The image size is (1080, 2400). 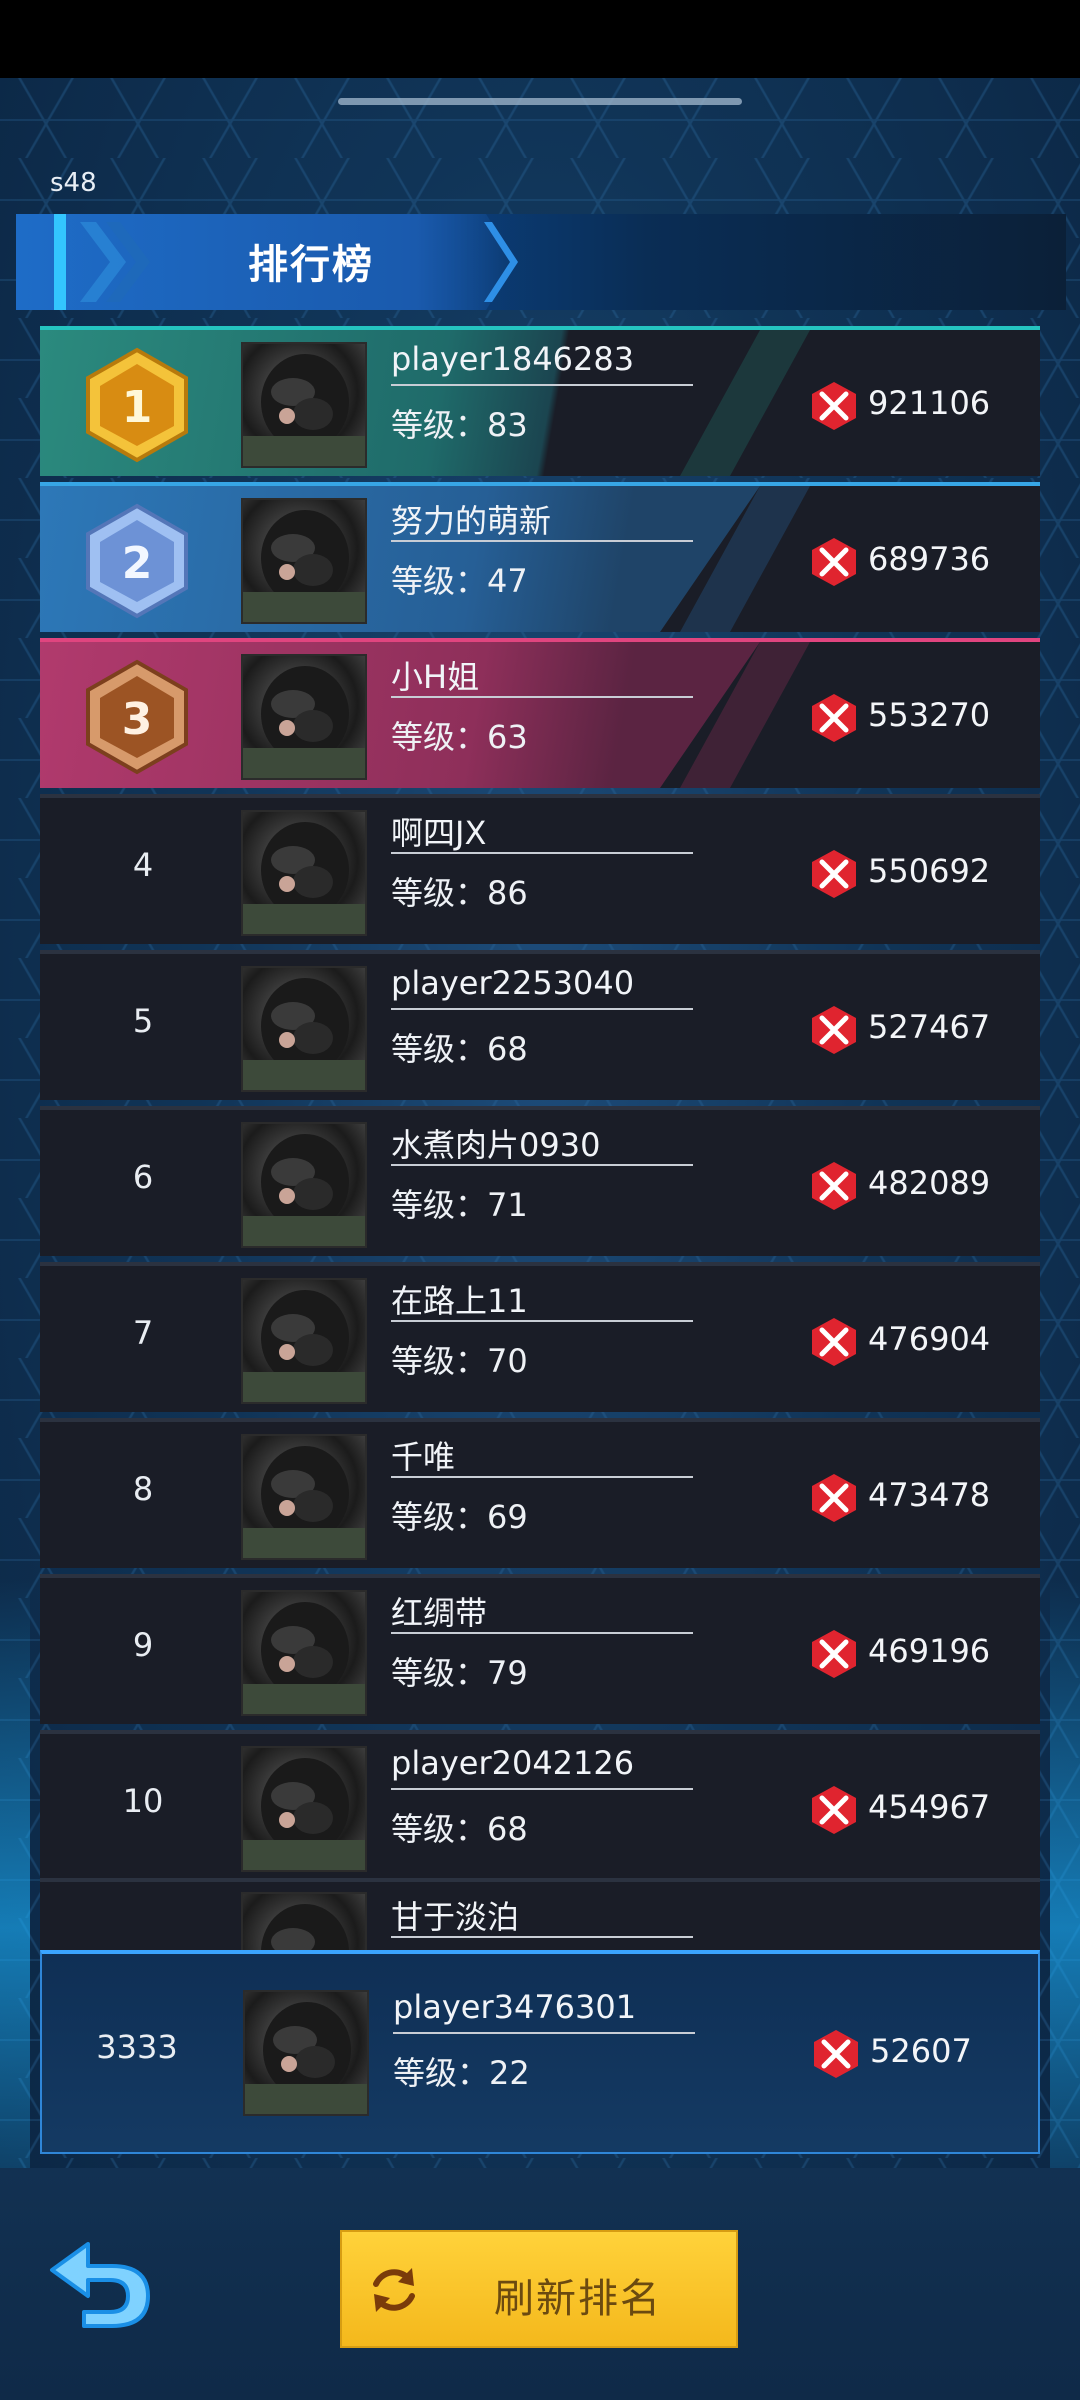 What do you see at coordinates (513, 983) in the screenshot?
I see `player-name: player2253040` at bounding box center [513, 983].